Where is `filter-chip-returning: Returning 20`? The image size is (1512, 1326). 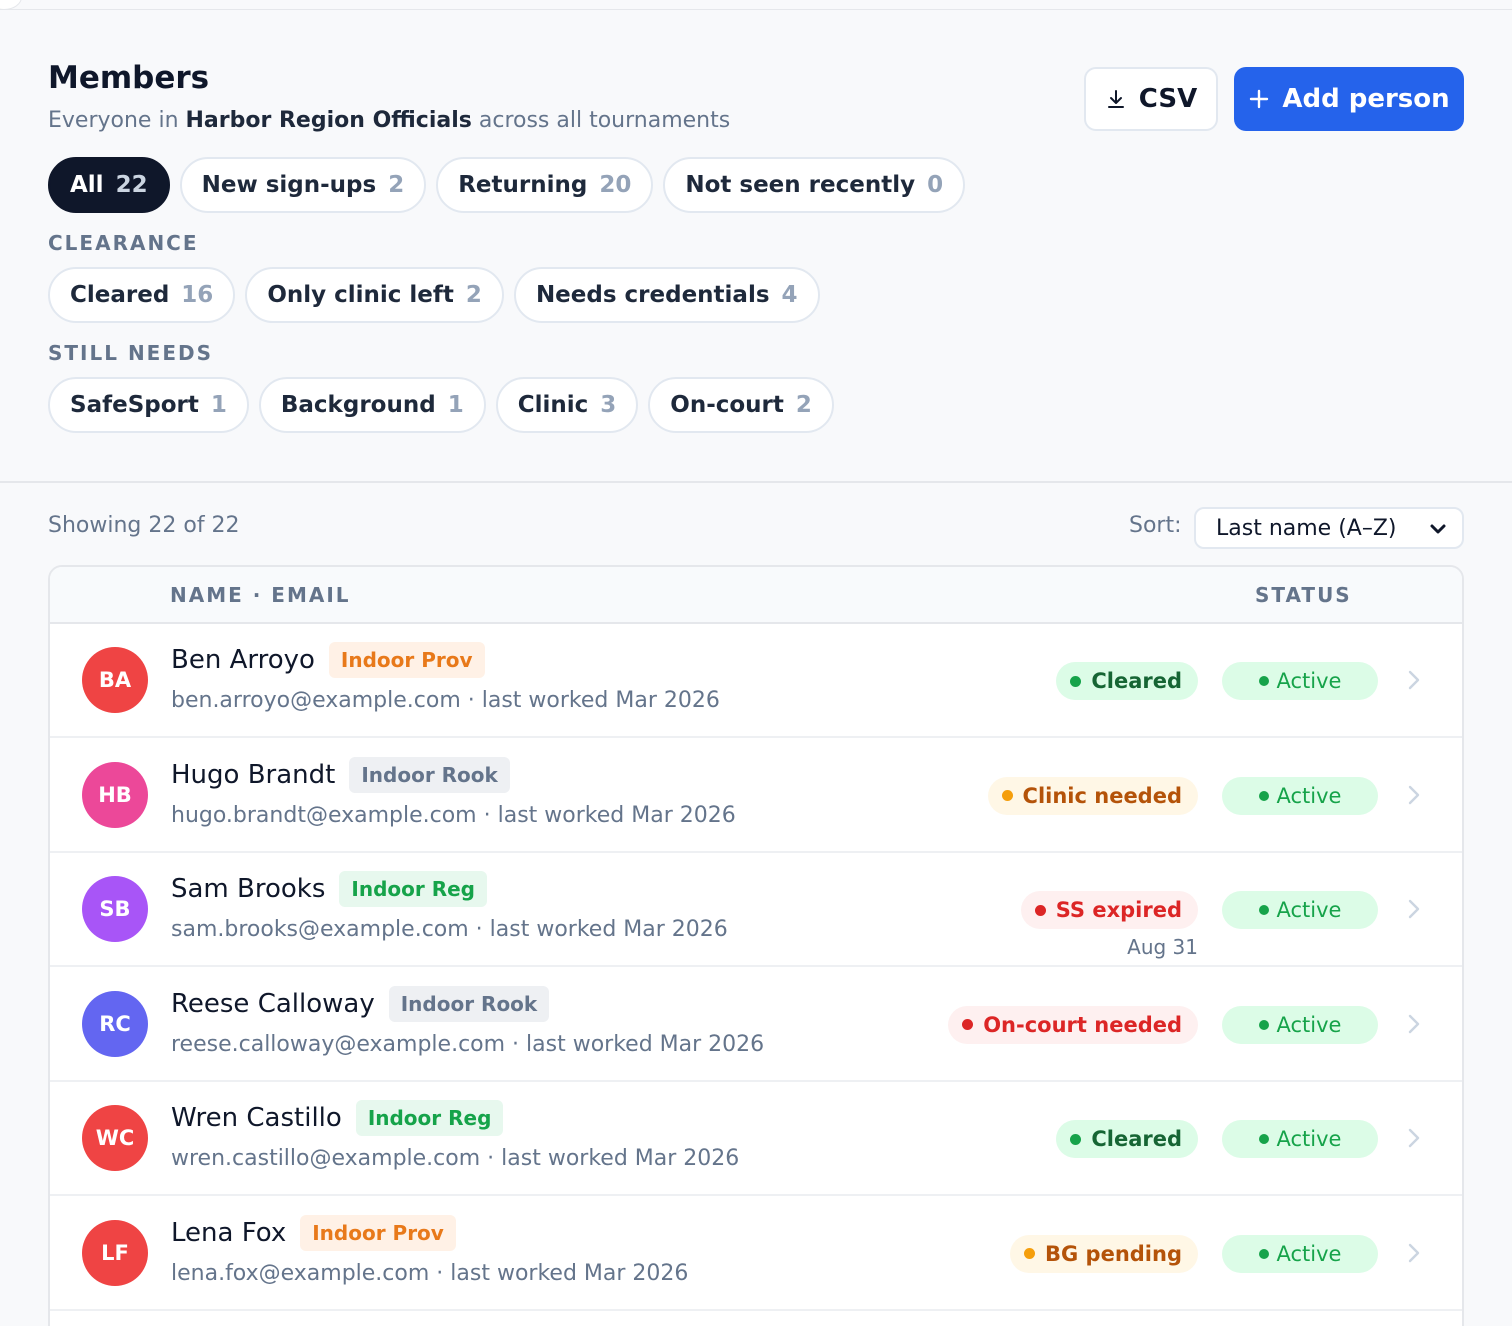
filter-chip-returning: Returning 20 is located at coordinates (545, 185).